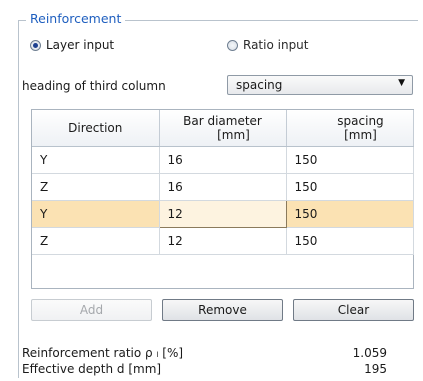 This screenshot has width=423, height=381. I want to click on radio-unselected-icon, so click(232, 45).